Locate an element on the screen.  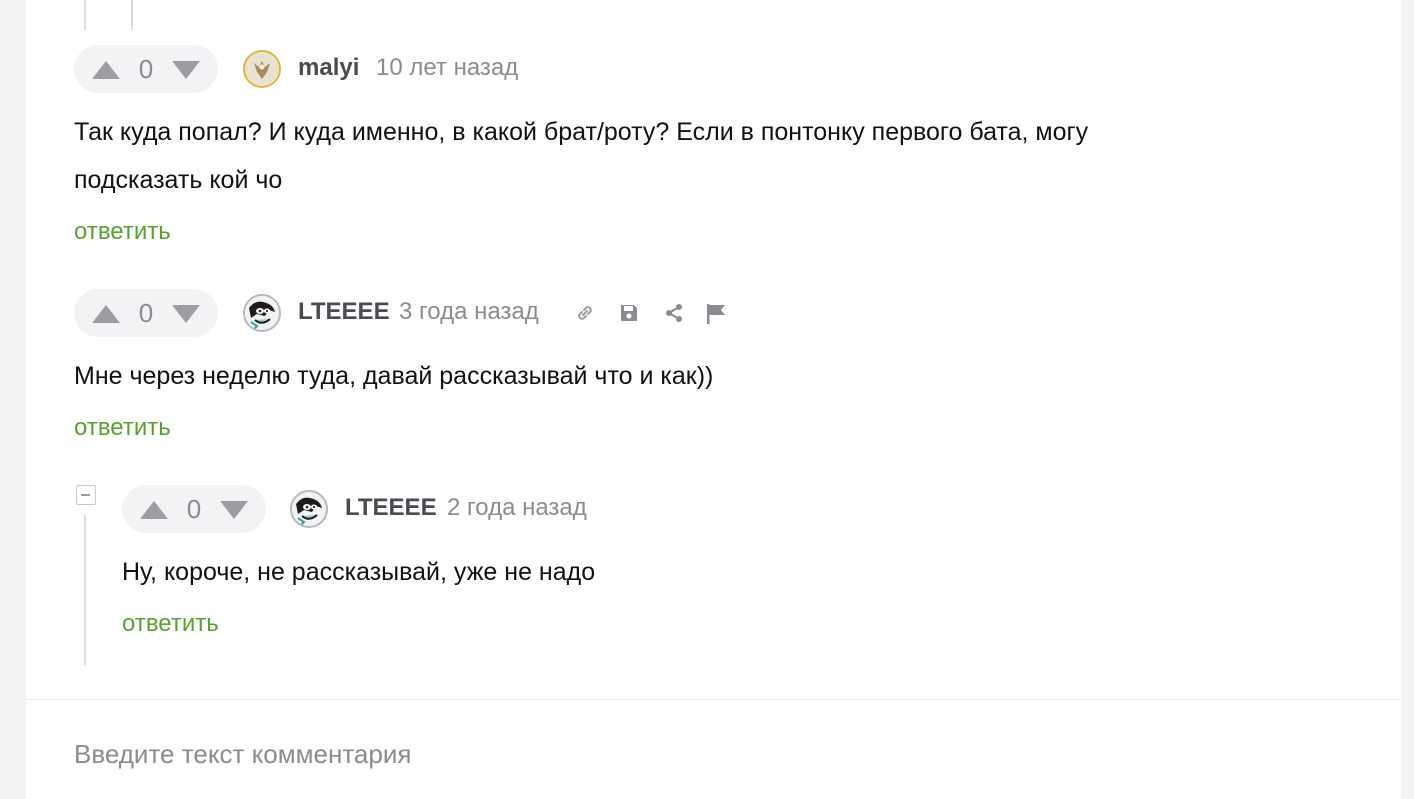
collapse-thread-button is located at coordinates (86, 495).